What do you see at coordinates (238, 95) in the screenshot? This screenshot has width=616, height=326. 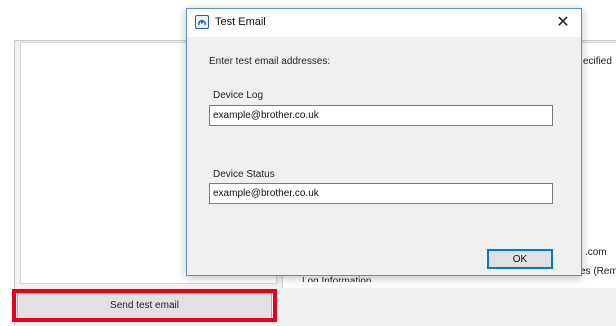 I see `device-log-label: Device Log` at bounding box center [238, 95].